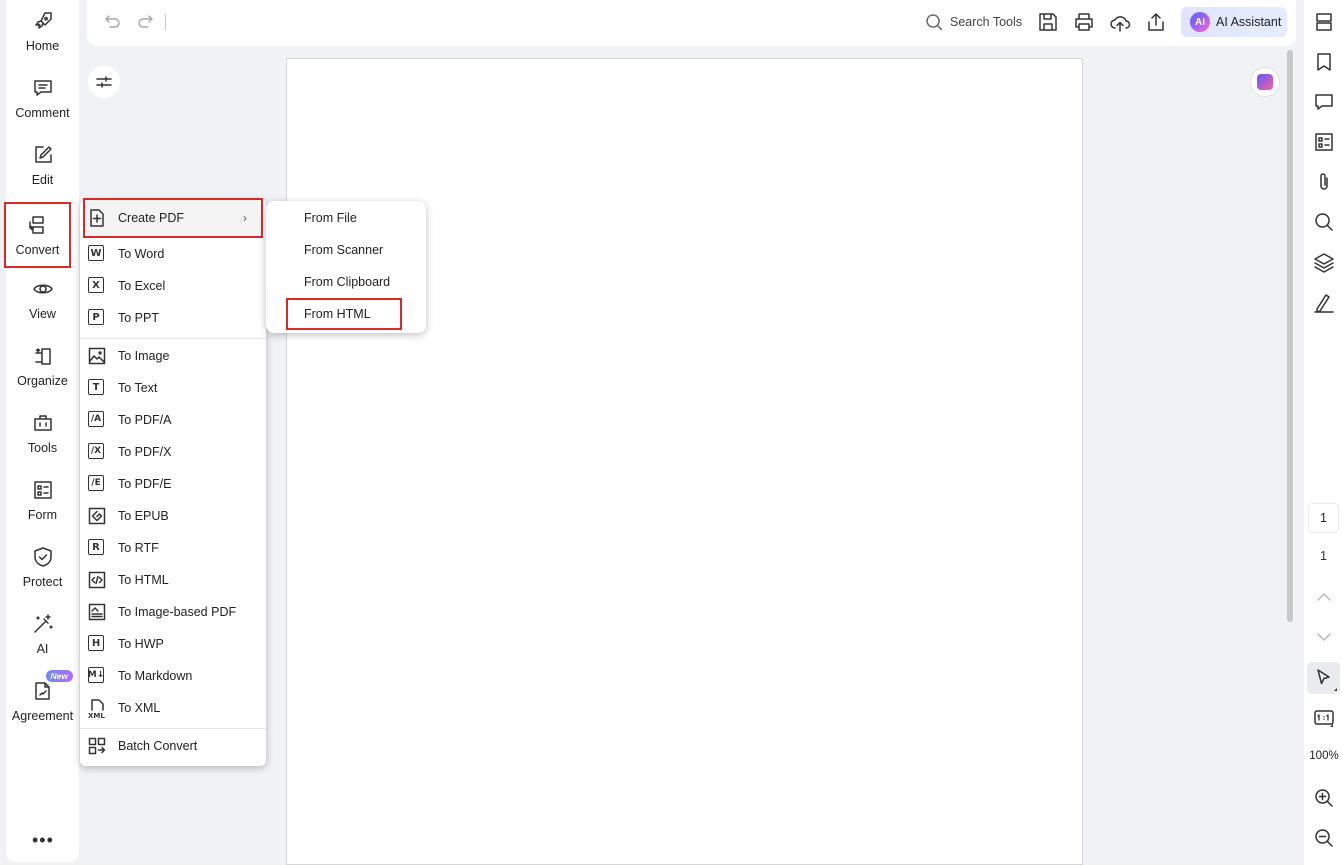 The height and width of the screenshot is (865, 1342). I want to click on menu-item-create-pdf: Create PDF ›, so click(173, 218).